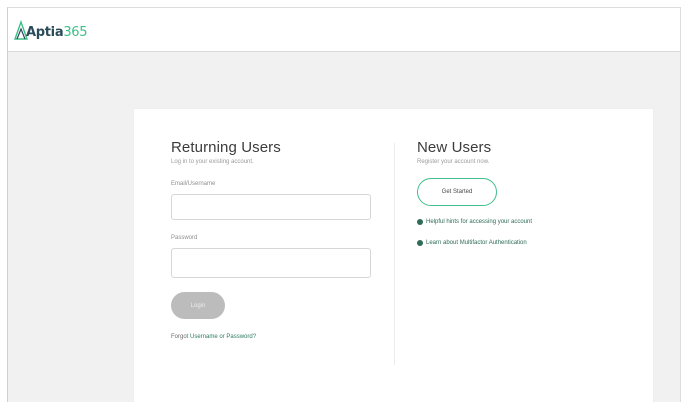 Image resolution: width=686 pixels, height=402 pixels. What do you see at coordinates (226, 147) in the screenshot?
I see `returning-users-title: Returning Users` at bounding box center [226, 147].